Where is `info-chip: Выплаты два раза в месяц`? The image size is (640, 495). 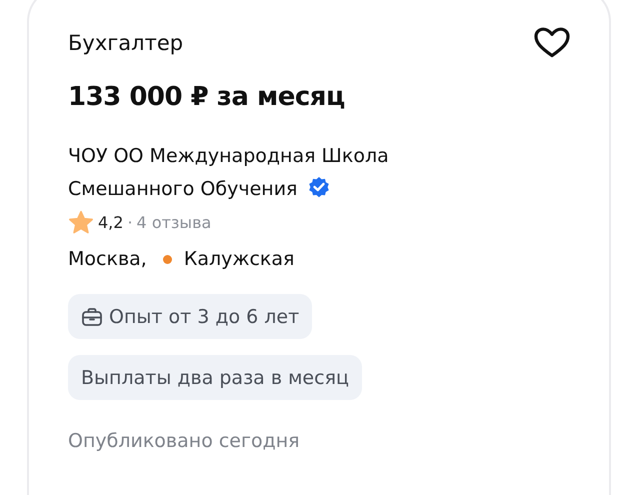 info-chip: Выплаты два раза в месяц is located at coordinates (215, 377).